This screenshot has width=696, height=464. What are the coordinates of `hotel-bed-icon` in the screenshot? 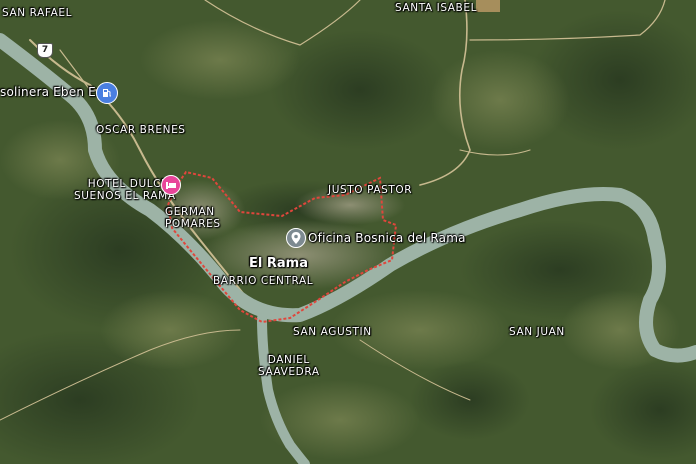 It's located at (171, 185).